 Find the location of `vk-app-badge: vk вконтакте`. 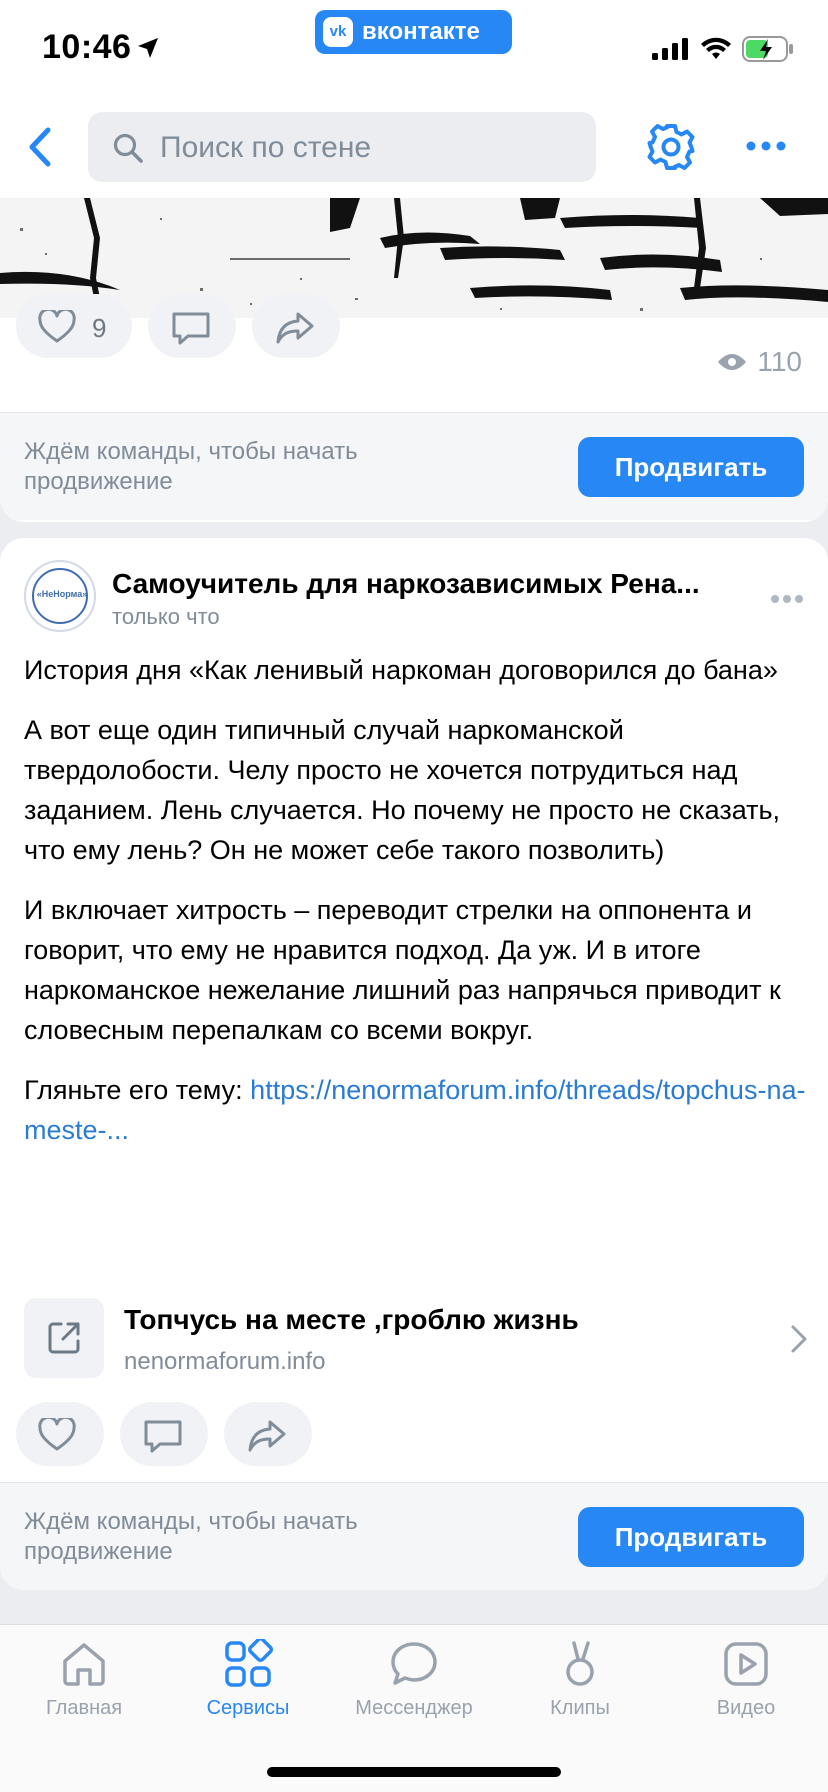

vk-app-badge: vk вконтакте is located at coordinates (413, 32).